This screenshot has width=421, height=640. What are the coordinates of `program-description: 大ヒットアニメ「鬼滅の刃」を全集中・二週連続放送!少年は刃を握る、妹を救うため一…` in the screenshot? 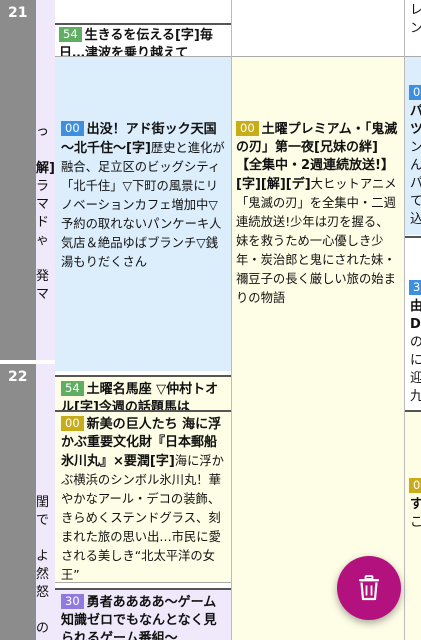 It's located at (316, 241).